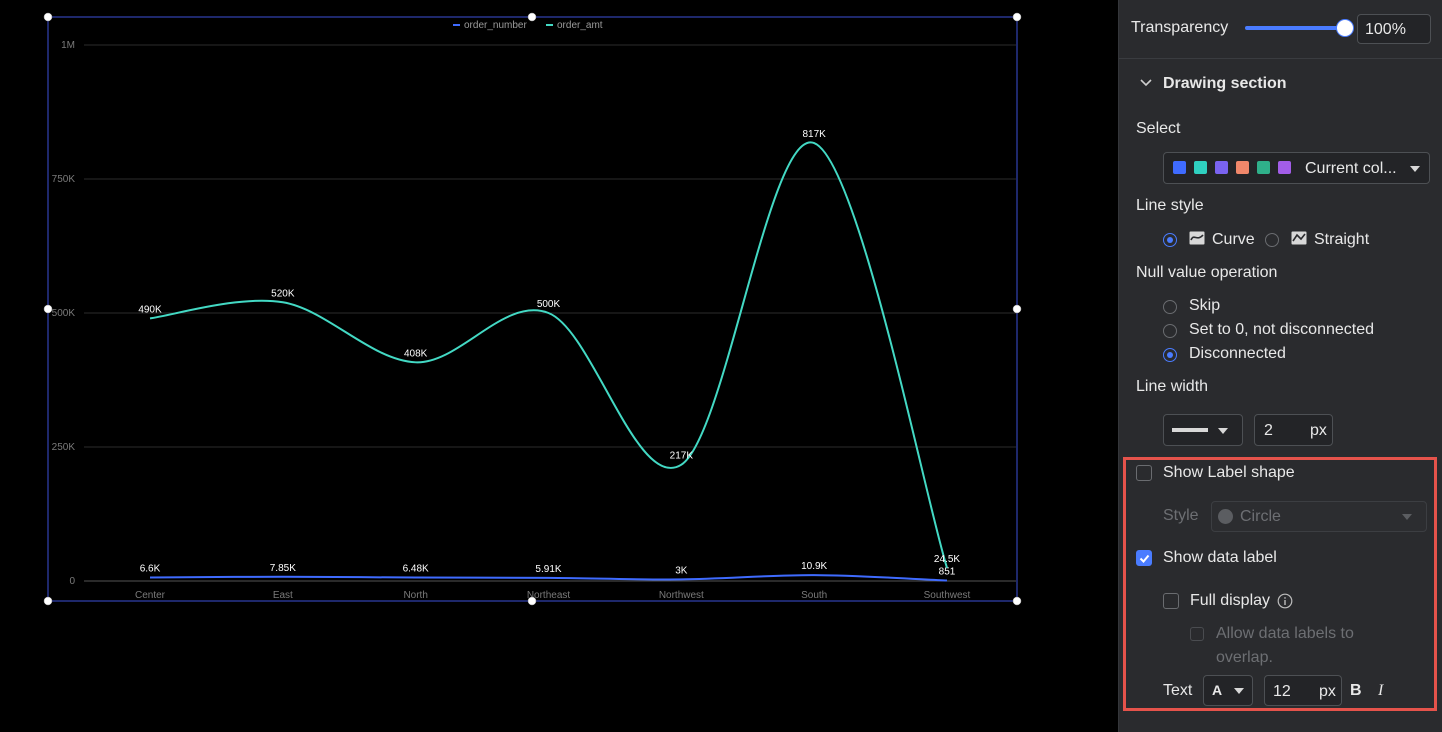 The width and height of the screenshot is (1442, 732). What do you see at coordinates (1380, 691) in the screenshot?
I see `italic-button: I` at bounding box center [1380, 691].